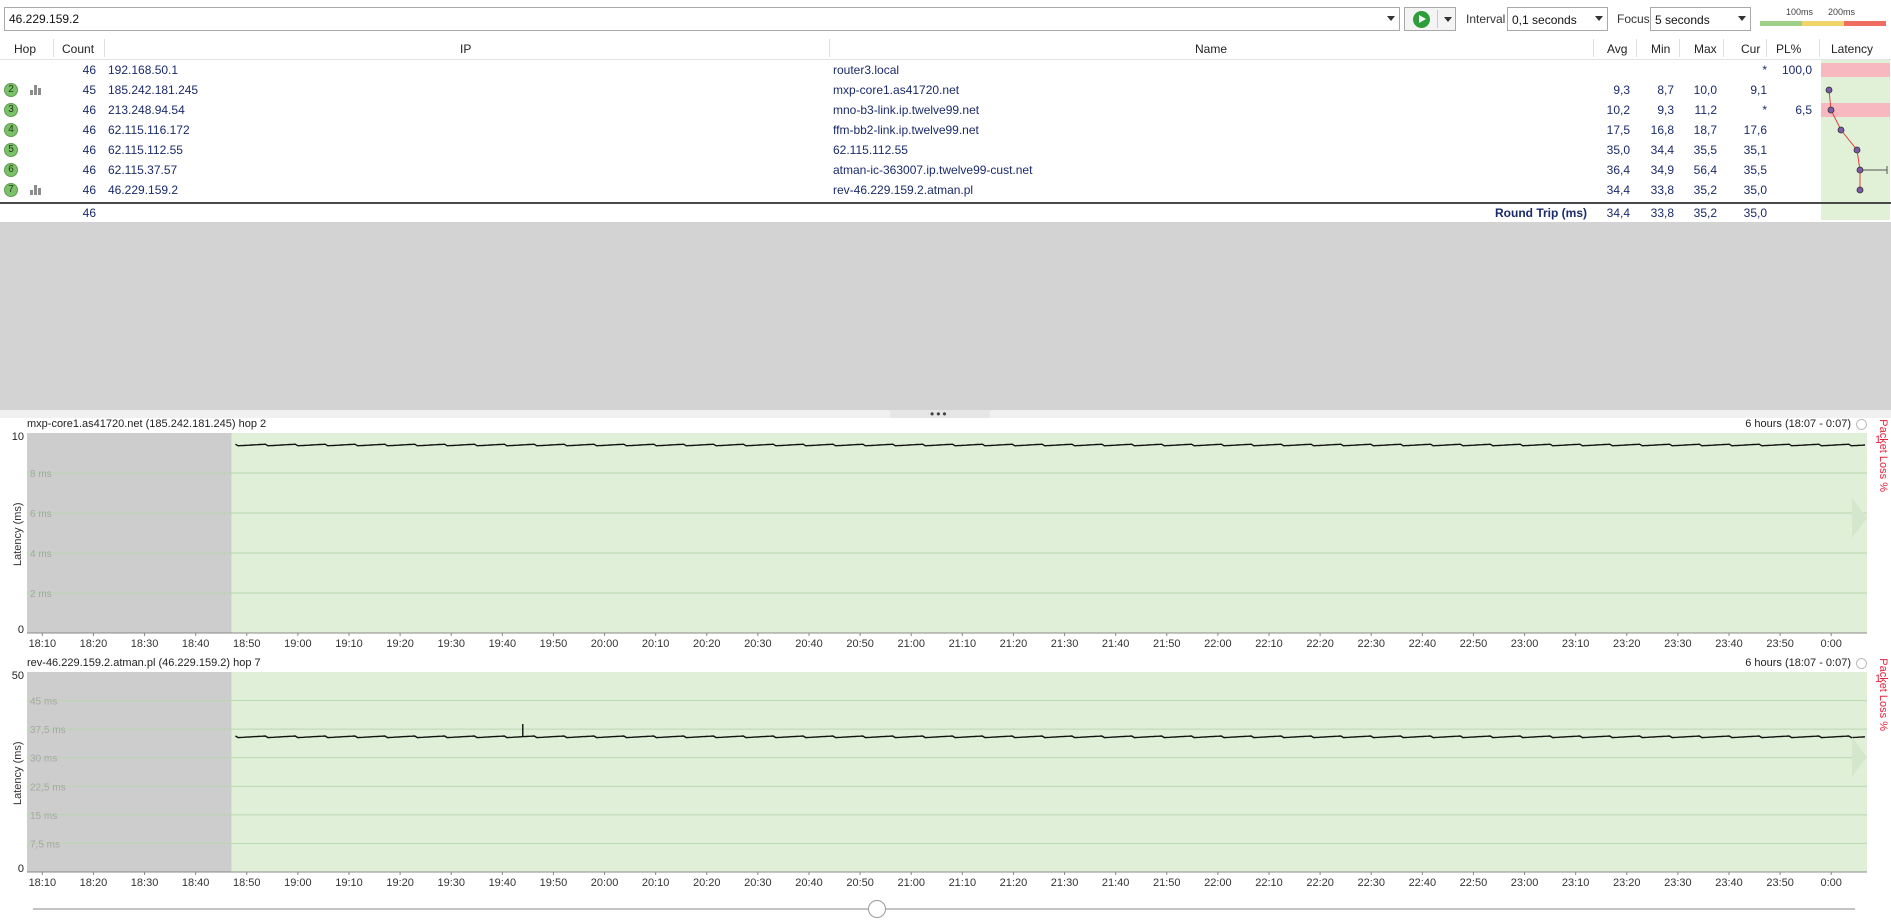 The image size is (1891, 922). I want to click on y-tick-label: 22,5 ms, so click(48, 787).